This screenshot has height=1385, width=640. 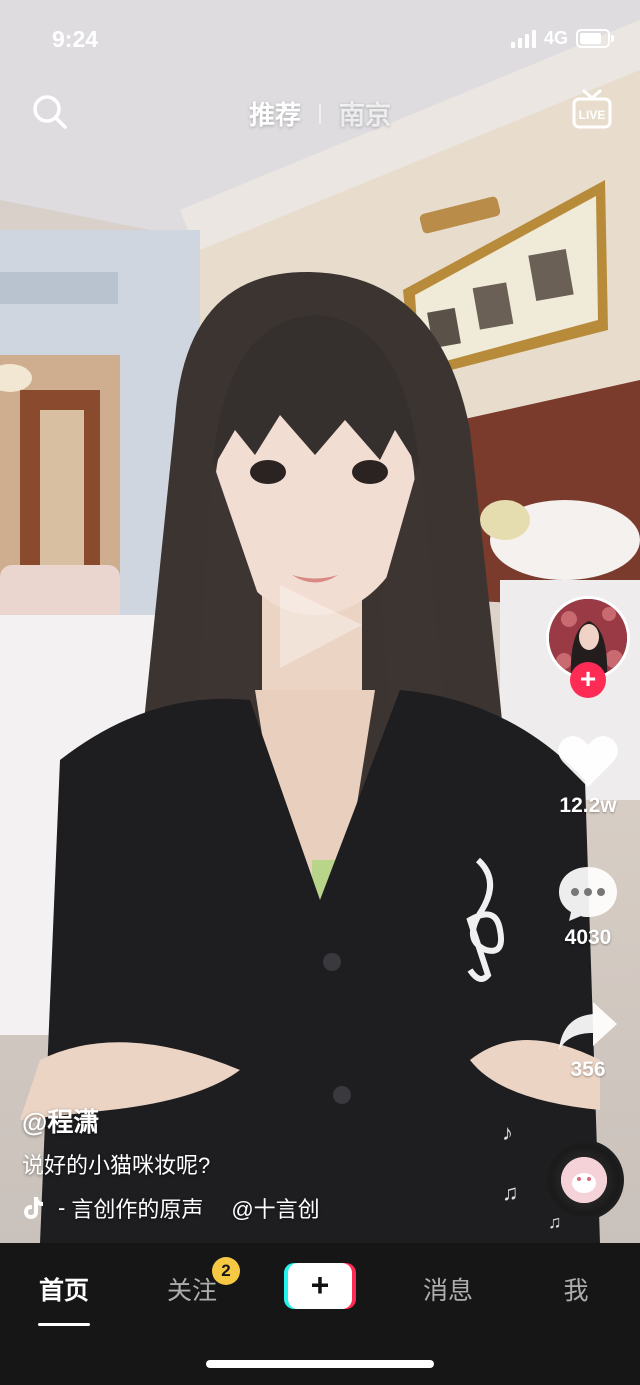 What do you see at coordinates (576, 1289) in the screenshot?
I see `tab-me: 我` at bounding box center [576, 1289].